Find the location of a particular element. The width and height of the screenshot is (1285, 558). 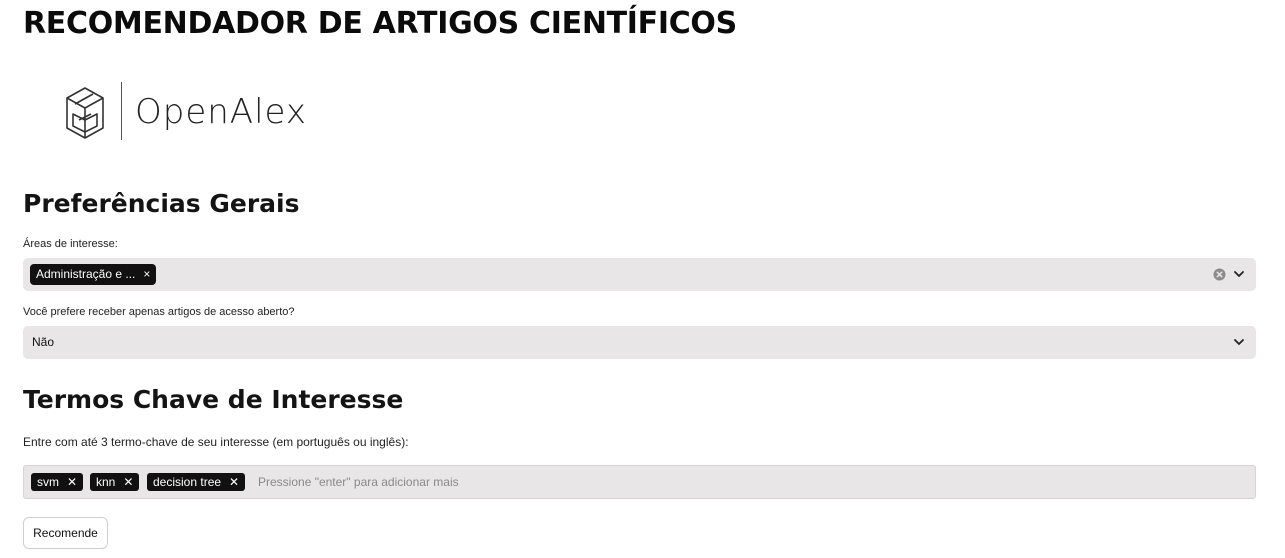

openalex-logo-icon is located at coordinates (85, 113).